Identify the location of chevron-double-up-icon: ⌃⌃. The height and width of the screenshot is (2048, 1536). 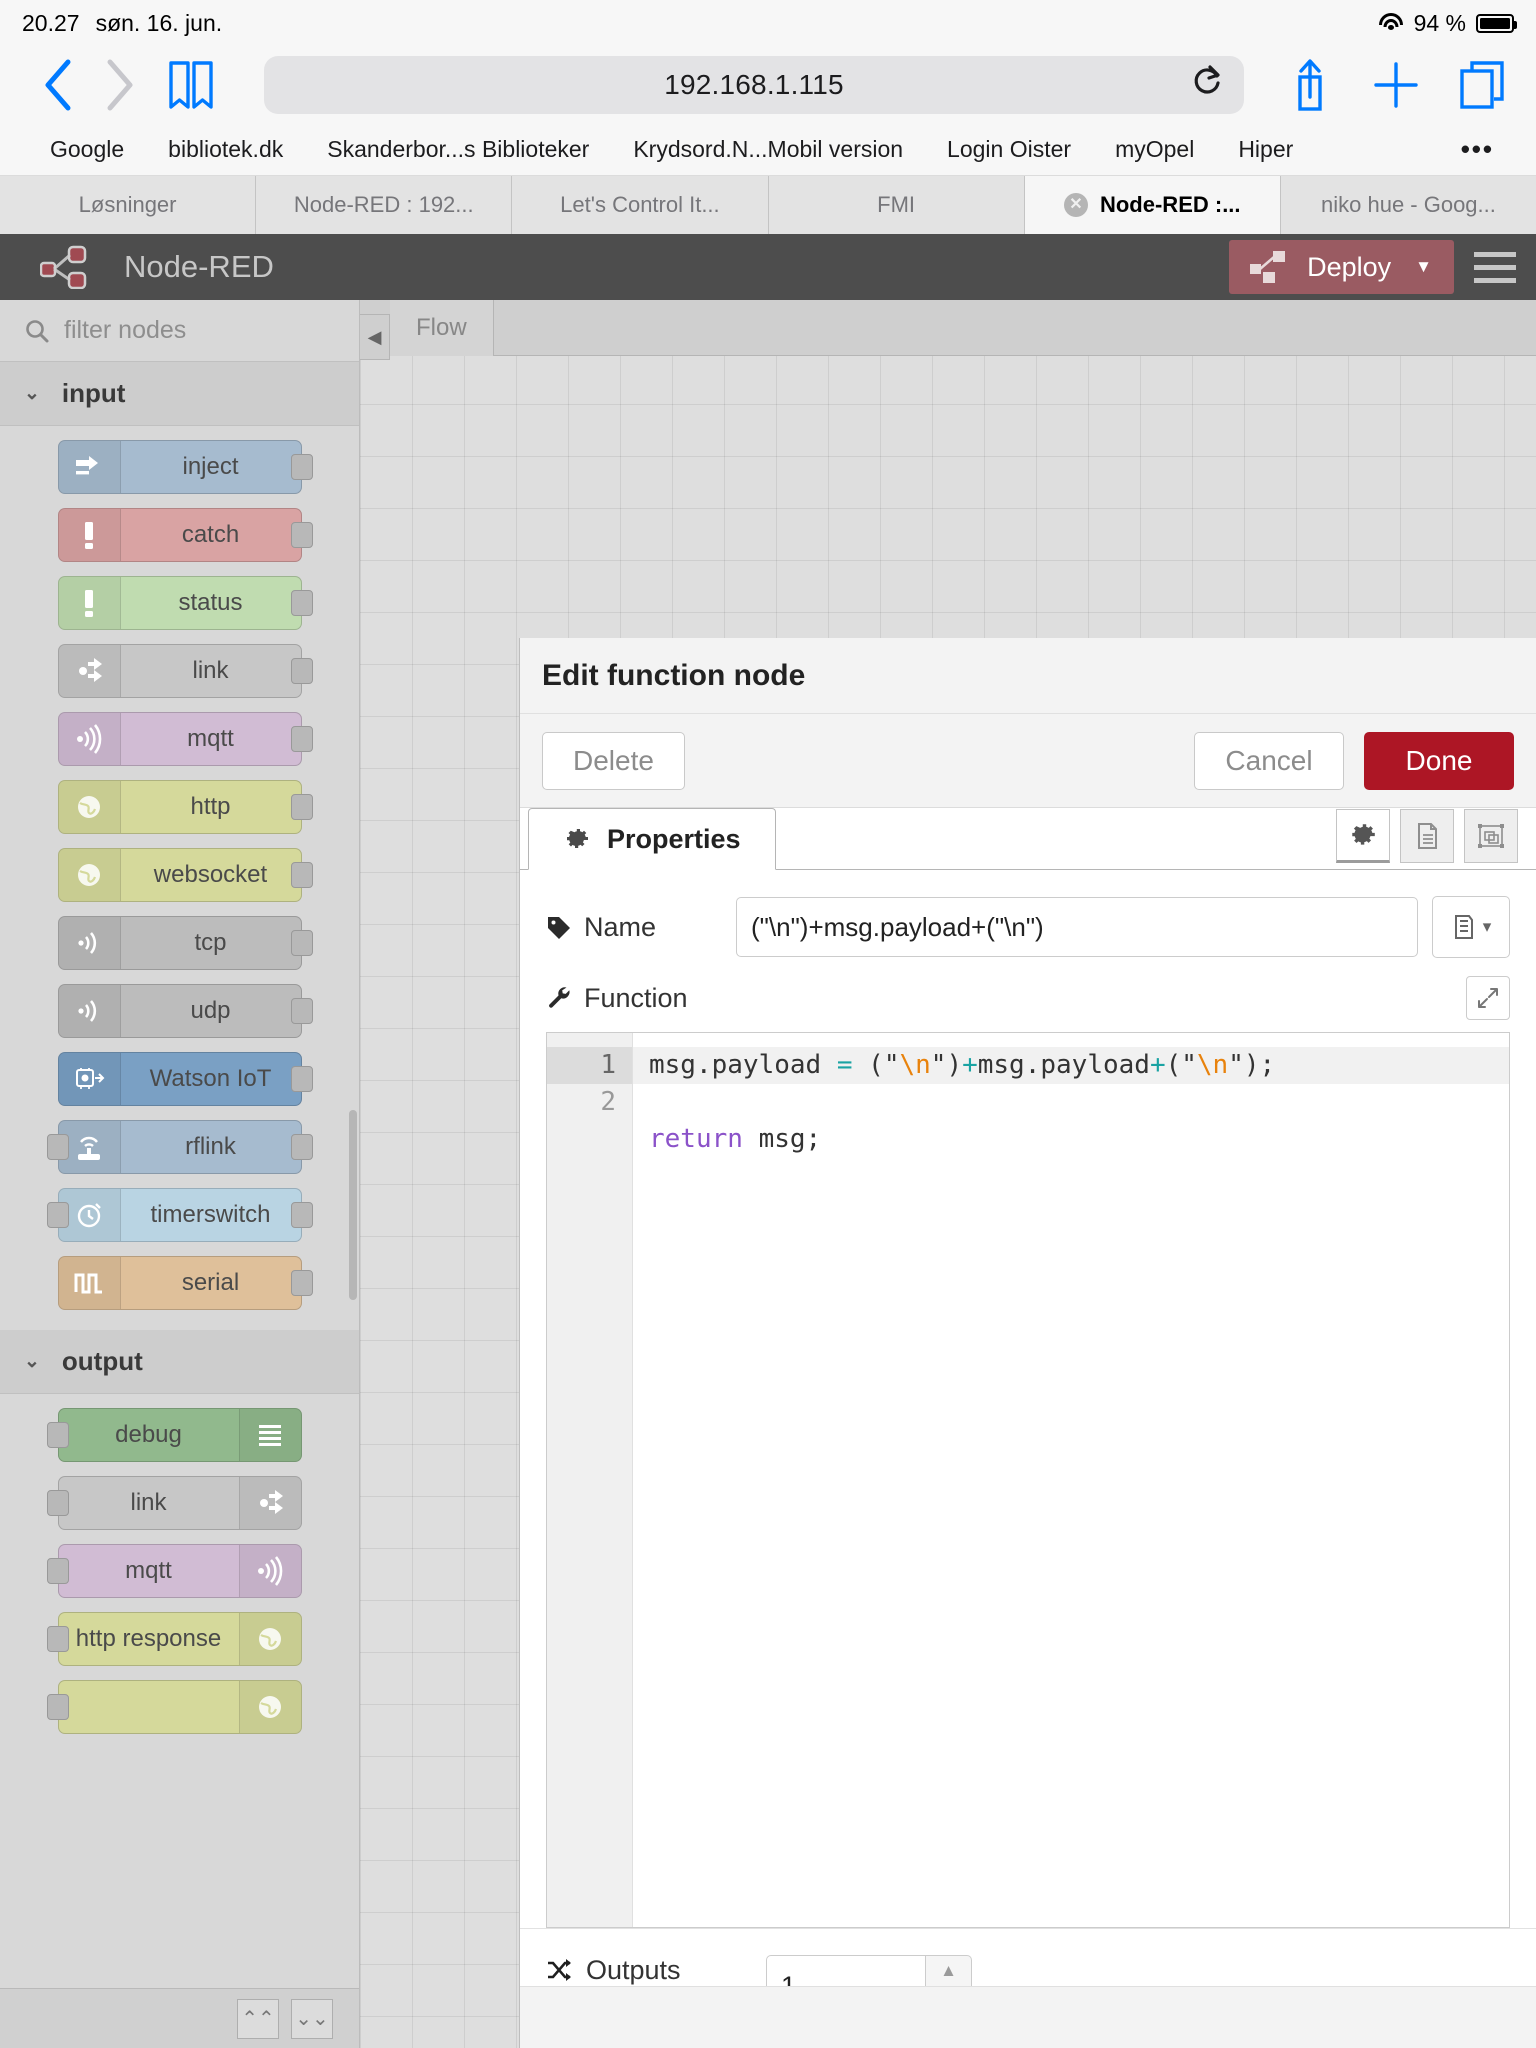
(258, 2018).